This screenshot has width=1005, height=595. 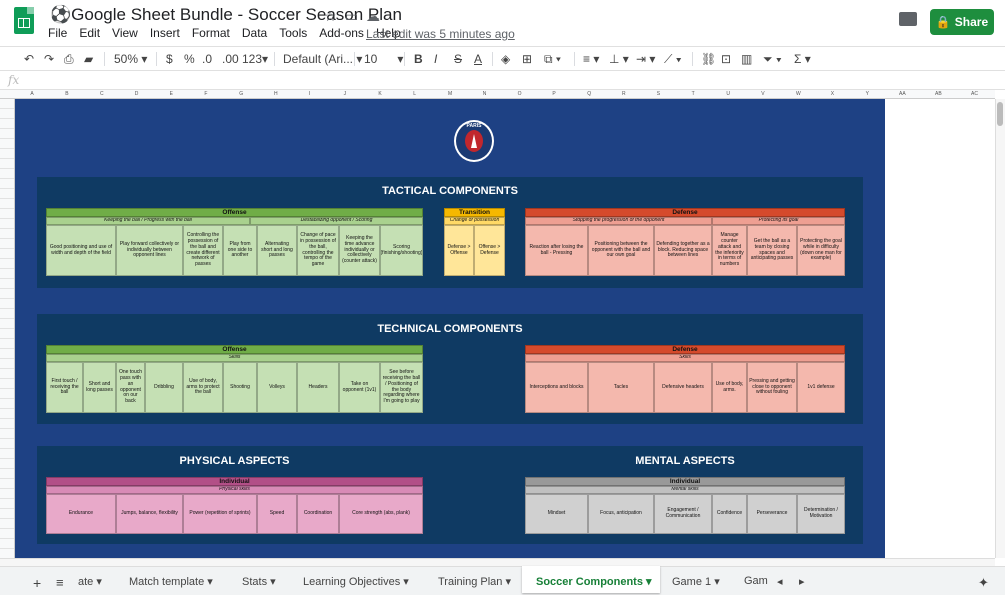 I want to click on borders-icon: ⊞, so click(x=527, y=59).